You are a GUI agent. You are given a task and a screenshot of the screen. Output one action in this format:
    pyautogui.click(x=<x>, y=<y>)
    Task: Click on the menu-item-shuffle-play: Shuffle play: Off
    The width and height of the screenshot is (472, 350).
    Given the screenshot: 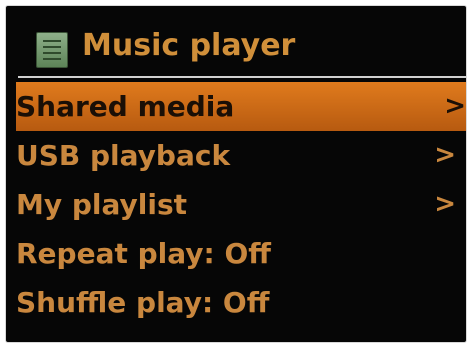 What is the action you would take?
    pyautogui.click(x=236, y=302)
    